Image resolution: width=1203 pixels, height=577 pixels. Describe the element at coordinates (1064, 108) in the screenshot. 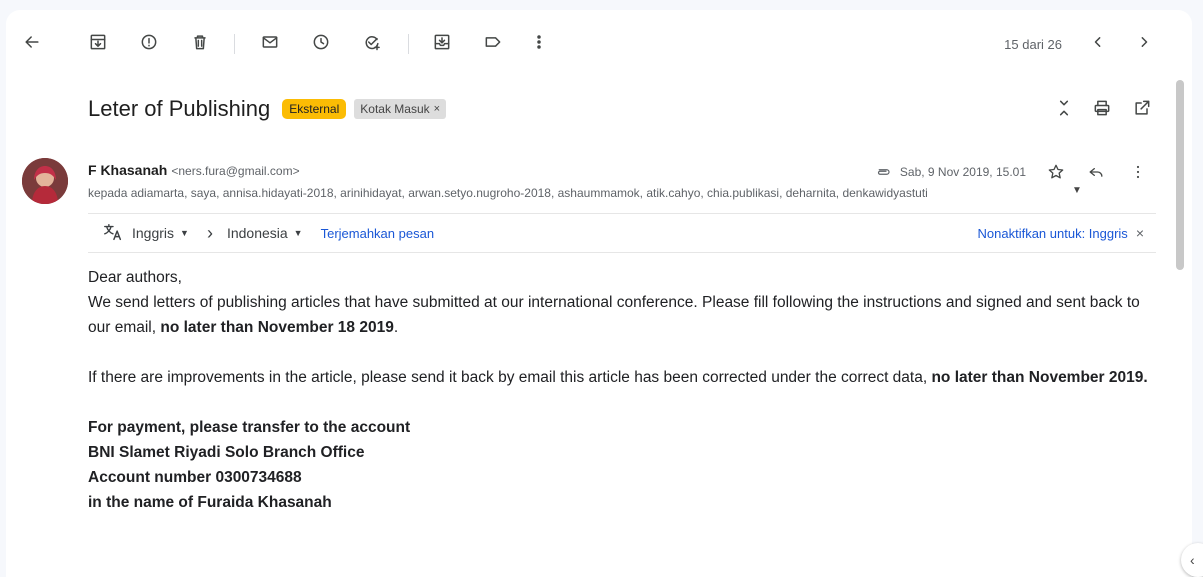

I see `collapse-all-icon` at that location.